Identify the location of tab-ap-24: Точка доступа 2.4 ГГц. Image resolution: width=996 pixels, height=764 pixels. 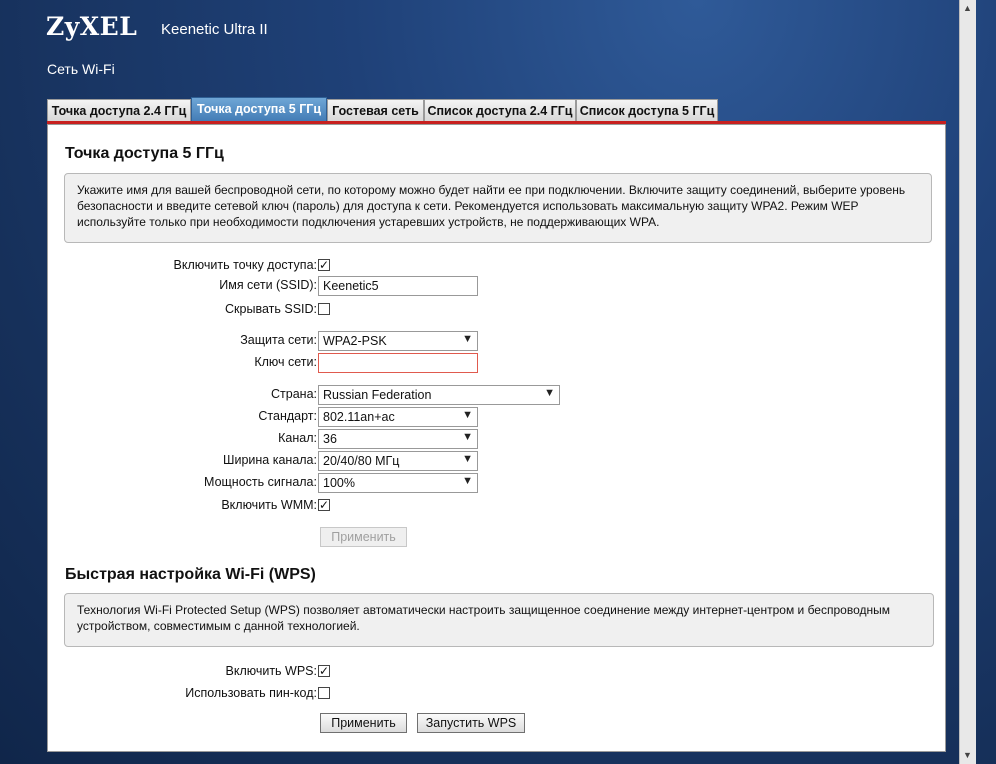
(119, 110).